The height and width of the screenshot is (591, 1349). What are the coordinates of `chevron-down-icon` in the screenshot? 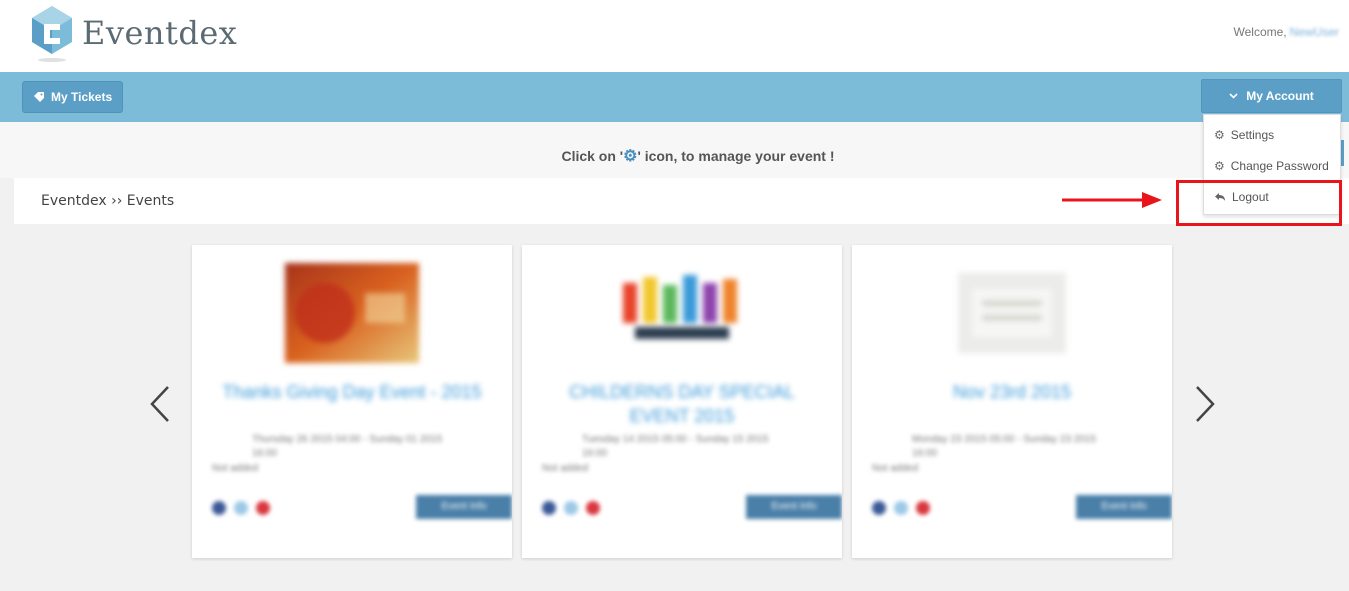 It's located at (1233, 96).